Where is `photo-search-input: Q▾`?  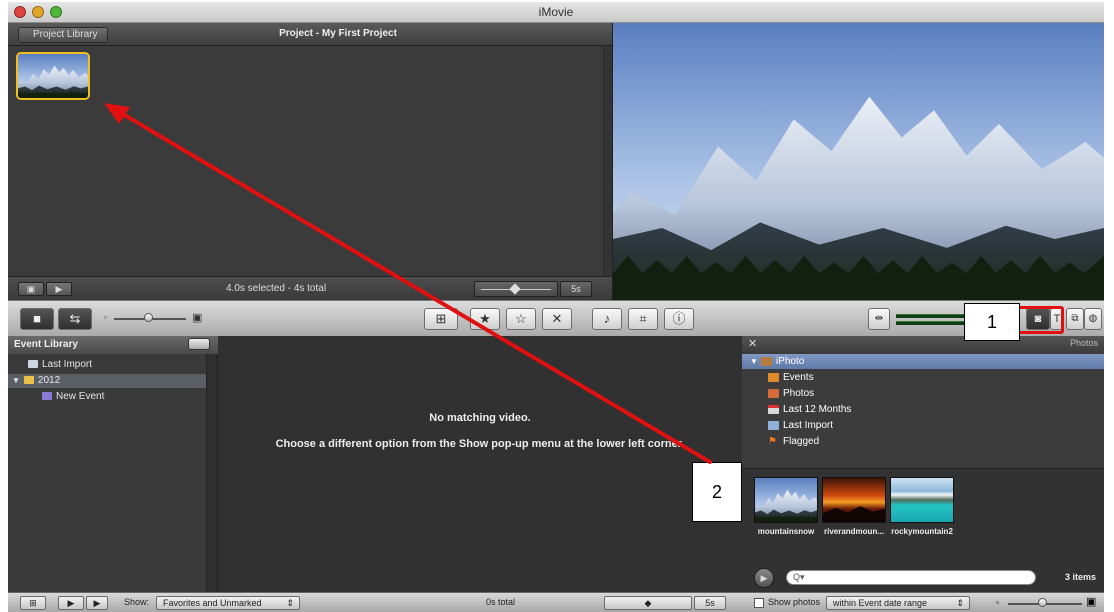 photo-search-input: Q▾ is located at coordinates (911, 577).